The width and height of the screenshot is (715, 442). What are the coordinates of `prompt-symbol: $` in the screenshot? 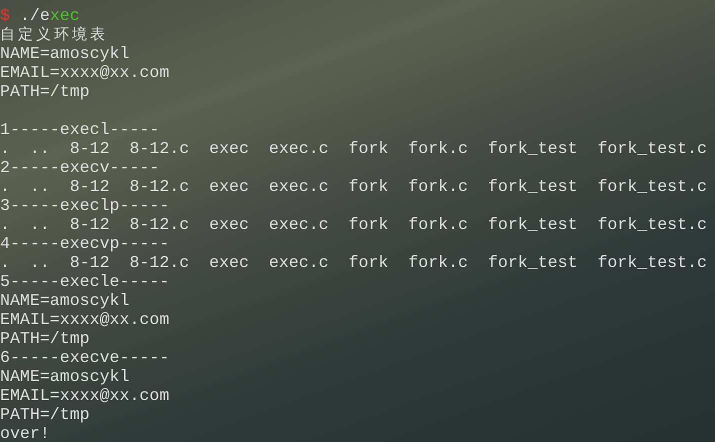 It's located at (5, 15).